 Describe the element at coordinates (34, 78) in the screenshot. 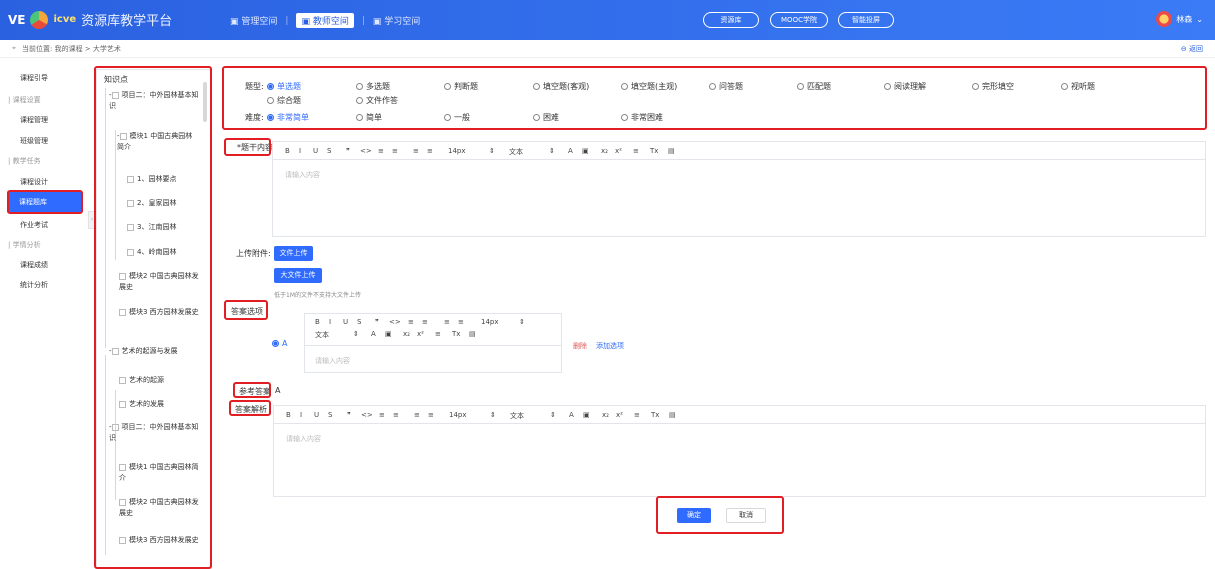

I see `sidebar-item-course-guide: 课程引导` at that location.